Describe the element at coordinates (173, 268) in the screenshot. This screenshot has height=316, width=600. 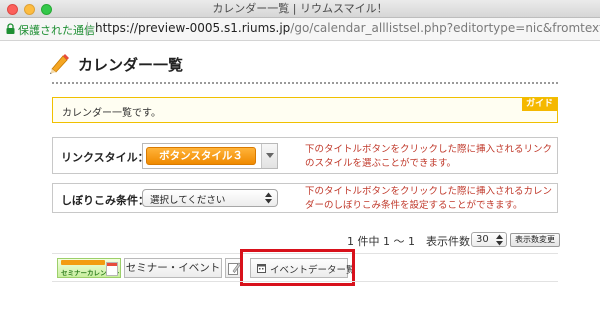
I see `seminar-event-button: セミナー・イベント` at that location.